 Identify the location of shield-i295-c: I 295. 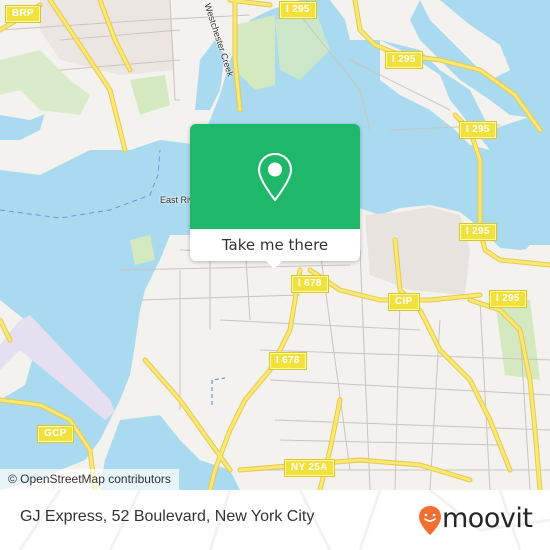
(478, 130).